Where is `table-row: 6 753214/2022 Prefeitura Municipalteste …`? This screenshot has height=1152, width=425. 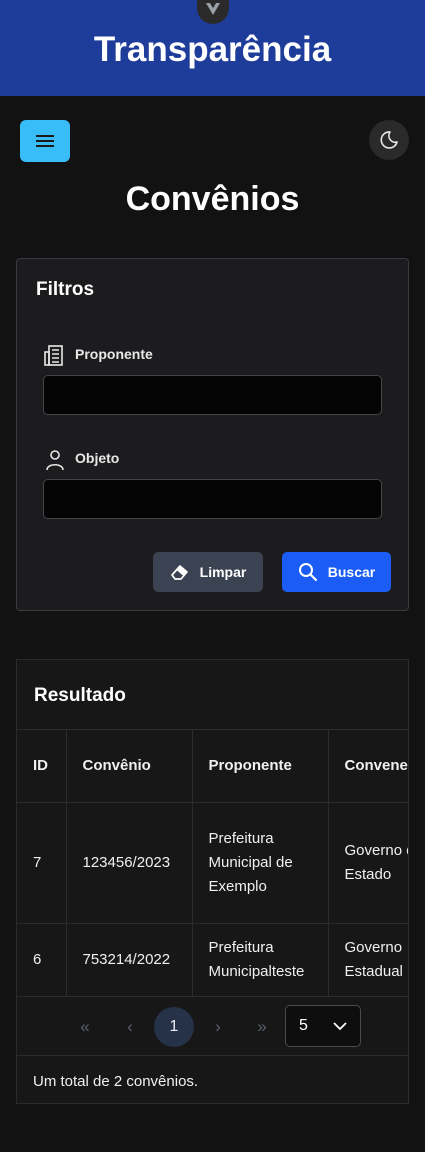
table-row: 6 753214/2022 Prefeitura Municipalteste … is located at coordinates (212, 959).